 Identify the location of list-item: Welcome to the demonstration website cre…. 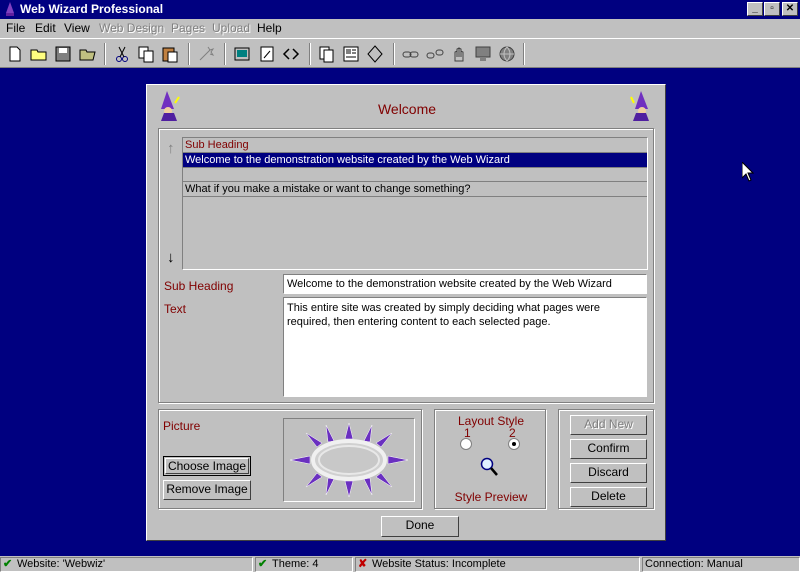
(415, 160).